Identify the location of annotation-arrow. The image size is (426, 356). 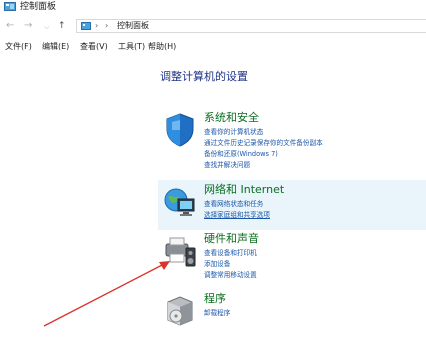
(106, 294).